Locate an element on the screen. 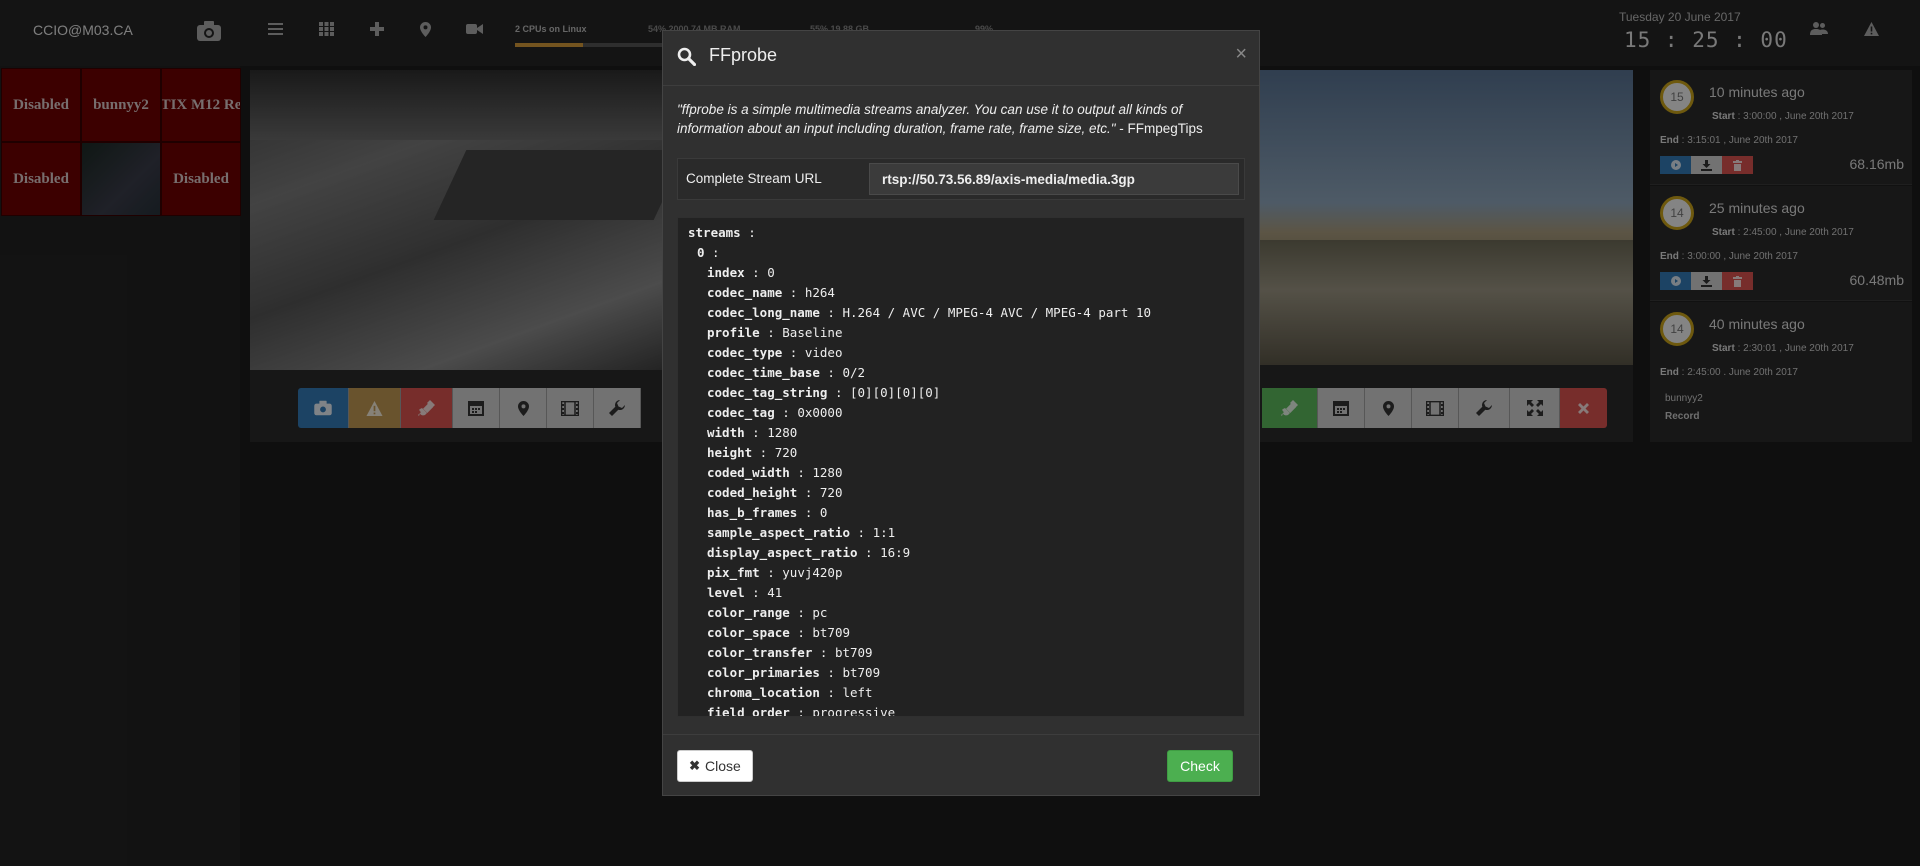 This screenshot has height=866, width=1920. output-line: has_b_frames : 0 is located at coordinates (767, 512).